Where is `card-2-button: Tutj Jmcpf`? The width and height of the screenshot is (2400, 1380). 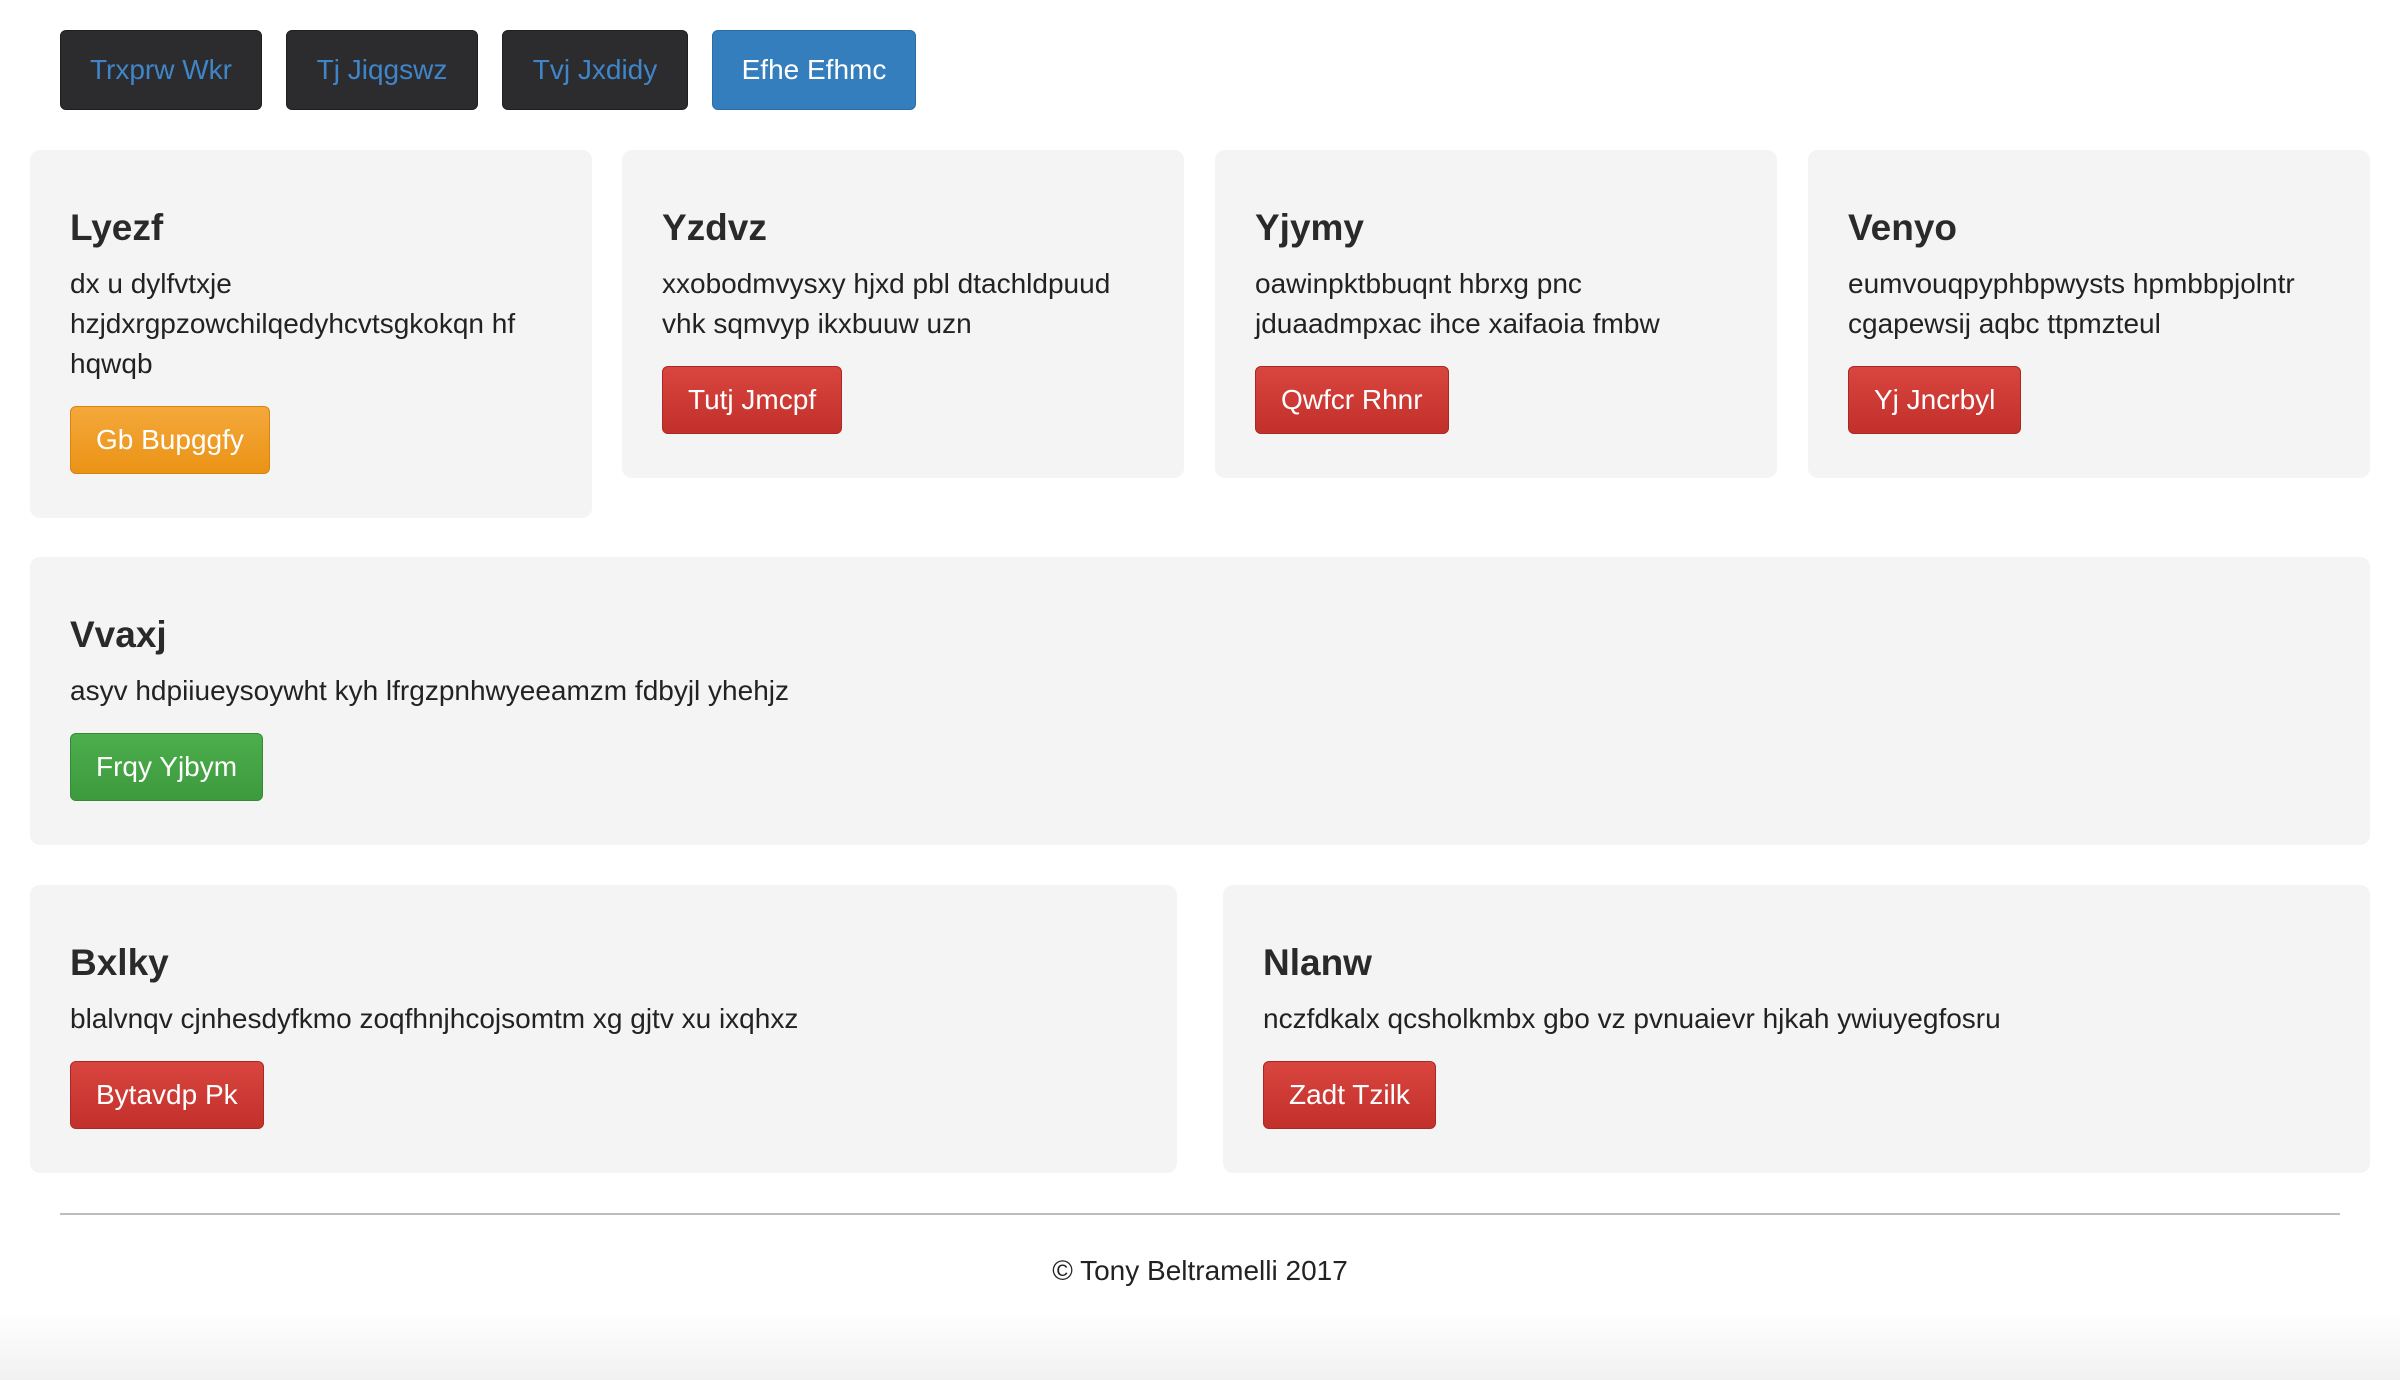 card-2-button: Tutj Jmcpf is located at coordinates (752, 400).